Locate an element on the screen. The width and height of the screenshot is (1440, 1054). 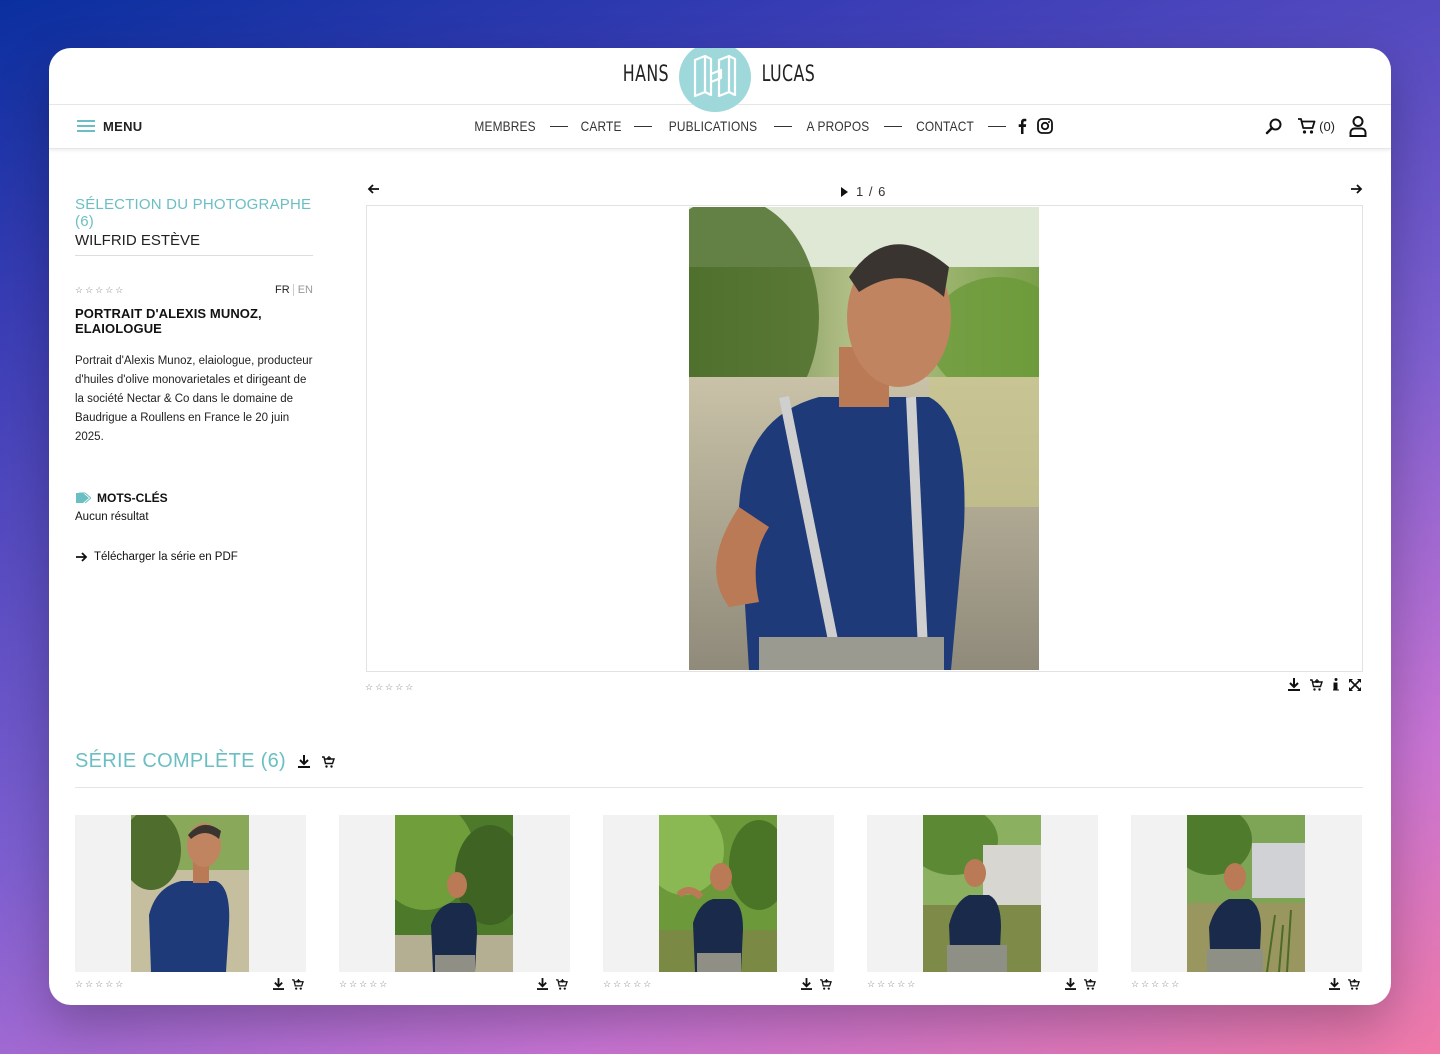
rating-stars: ☆☆☆☆☆ is located at coordinates (100, 290).